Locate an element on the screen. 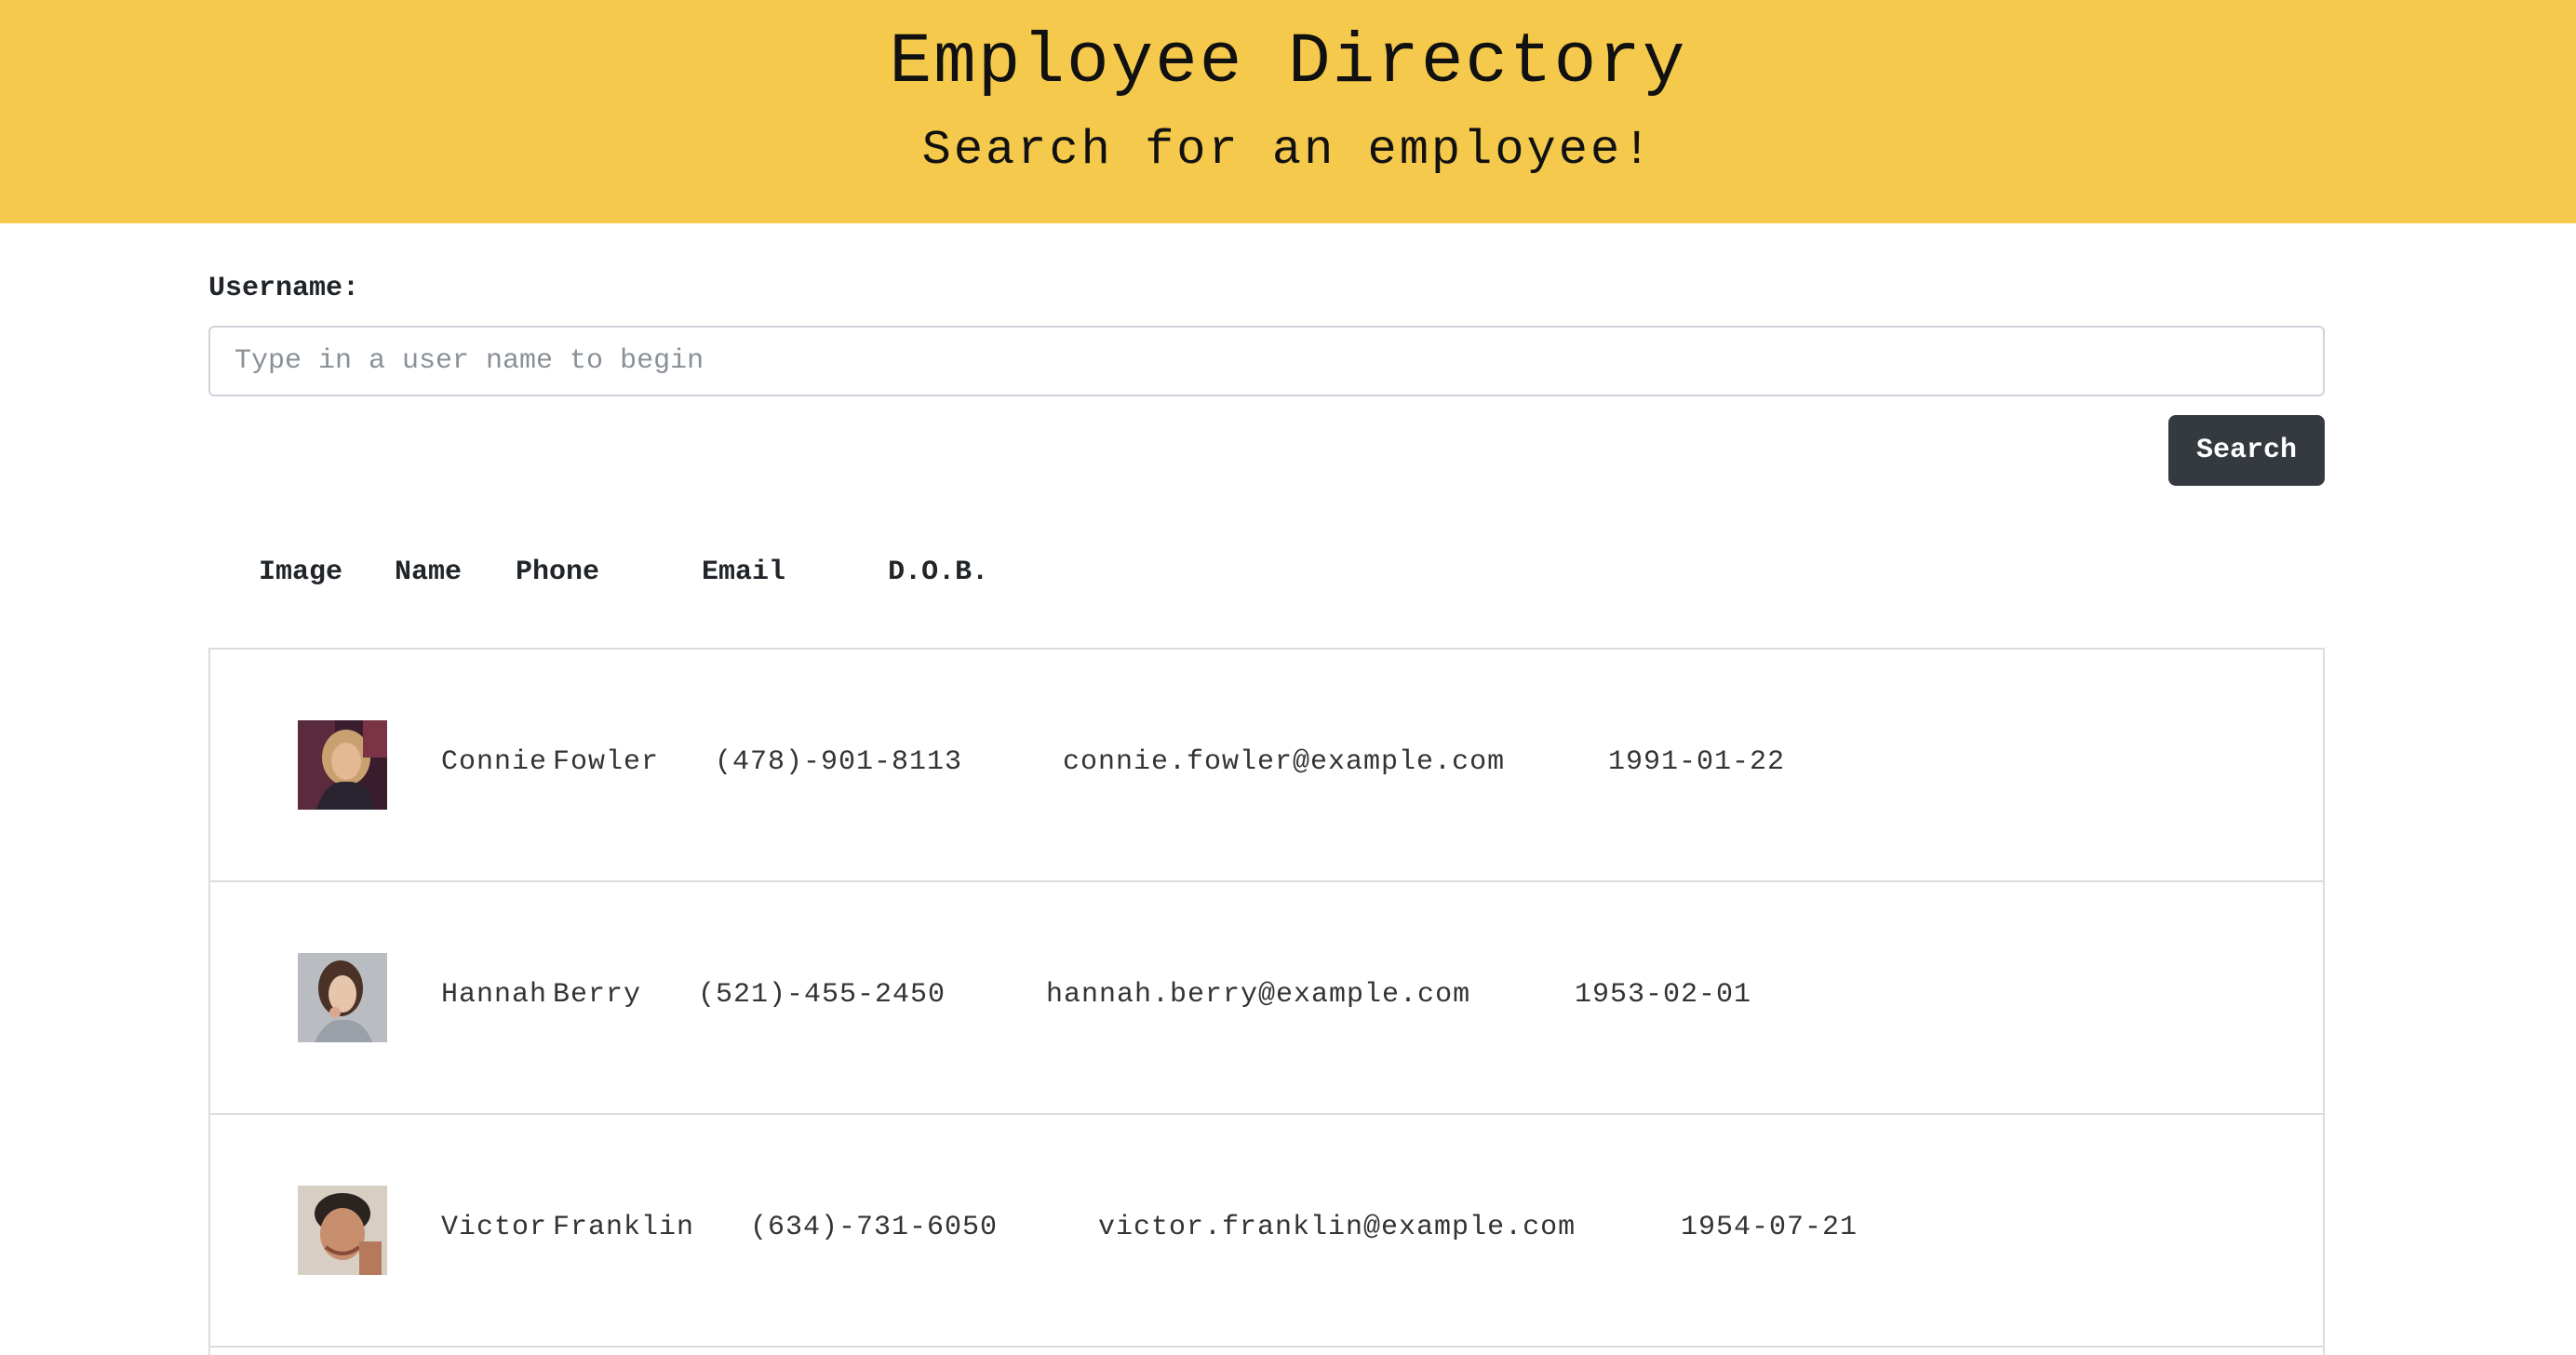  employee-last-name: Franklin is located at coordinates (624, 1228).